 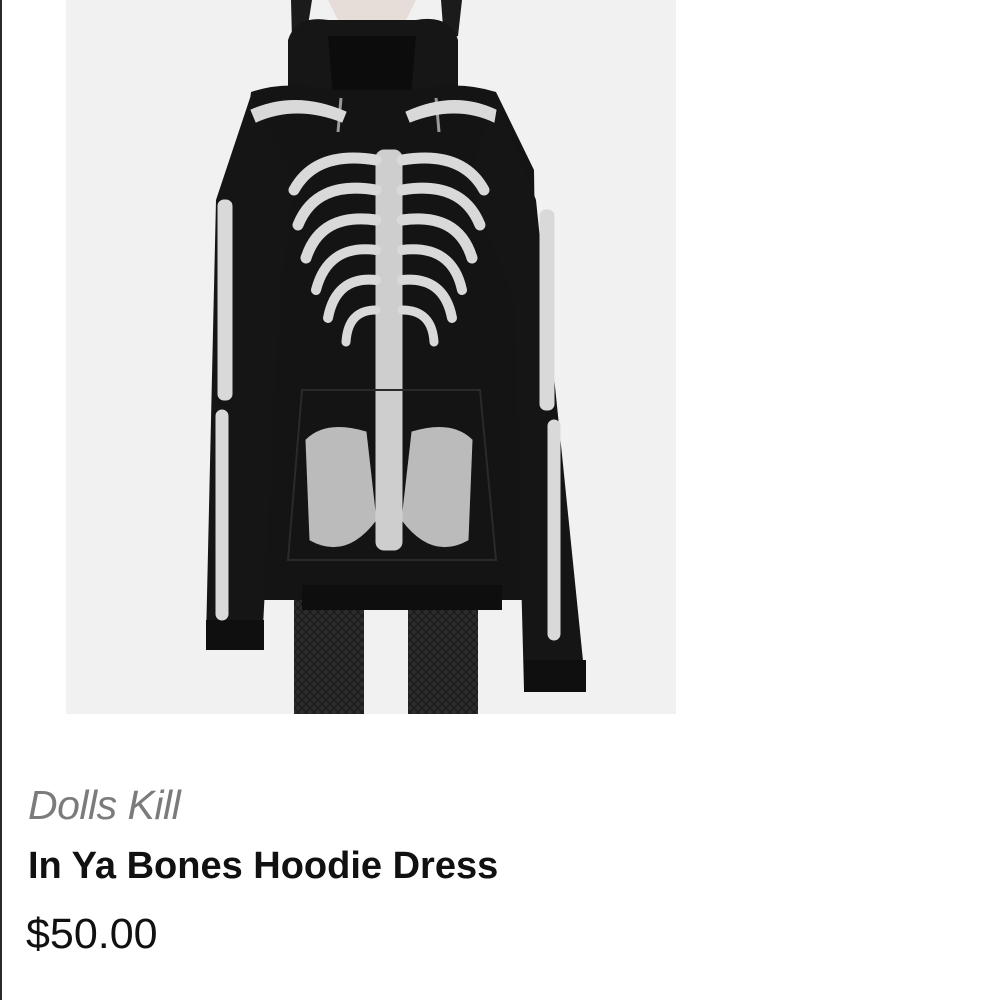 What do you see at coordinates (92, 934) in the screenshot?
I see `product-price: $50.00` at bounding box center [92, 934].